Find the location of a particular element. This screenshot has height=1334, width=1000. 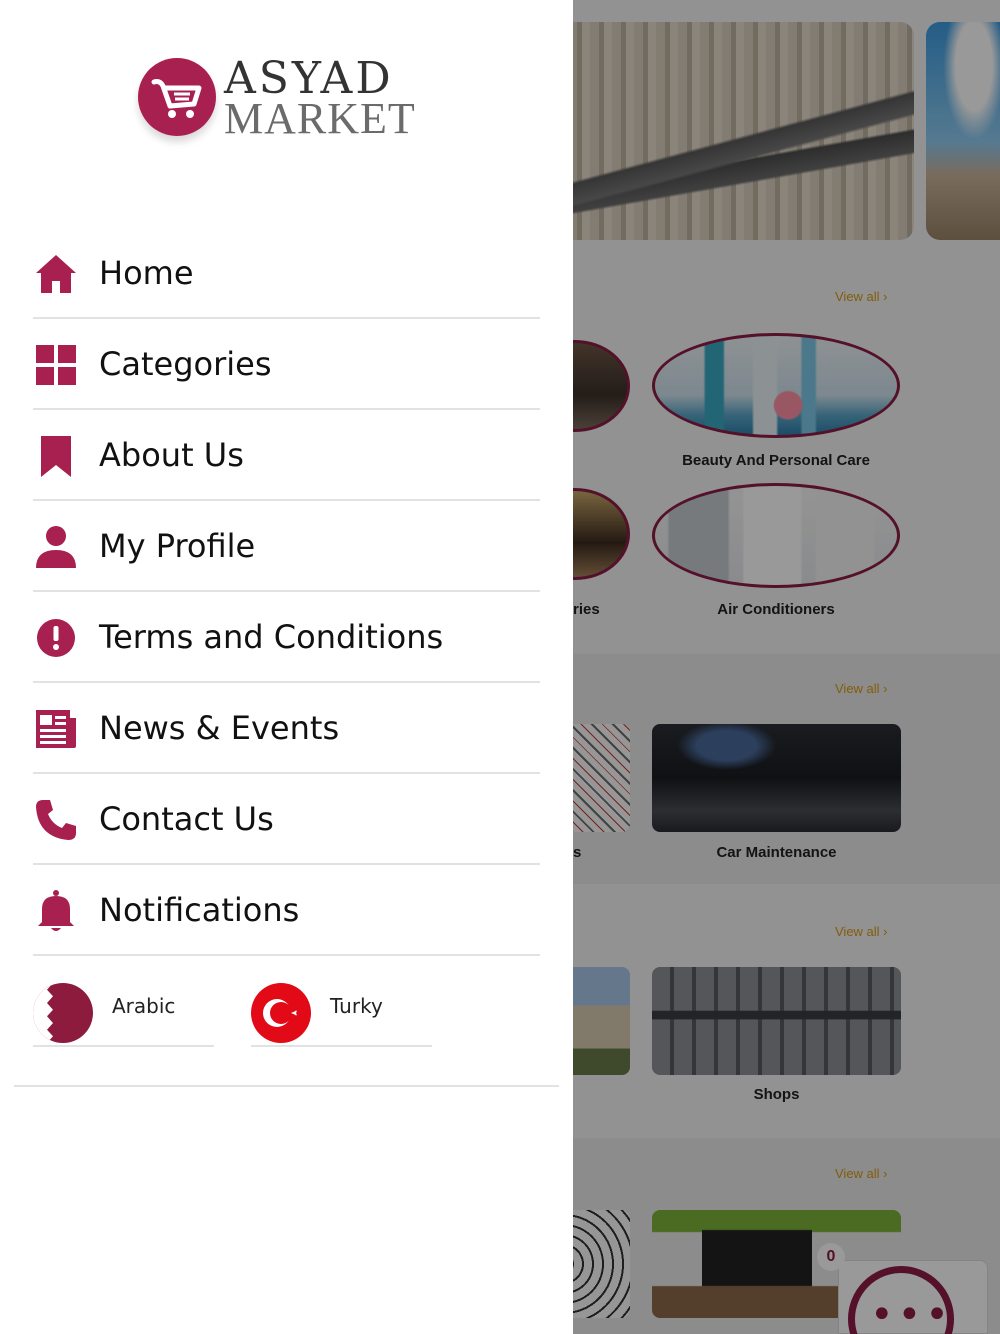

menu-item-label: Home is located at coordinates (146, 273).